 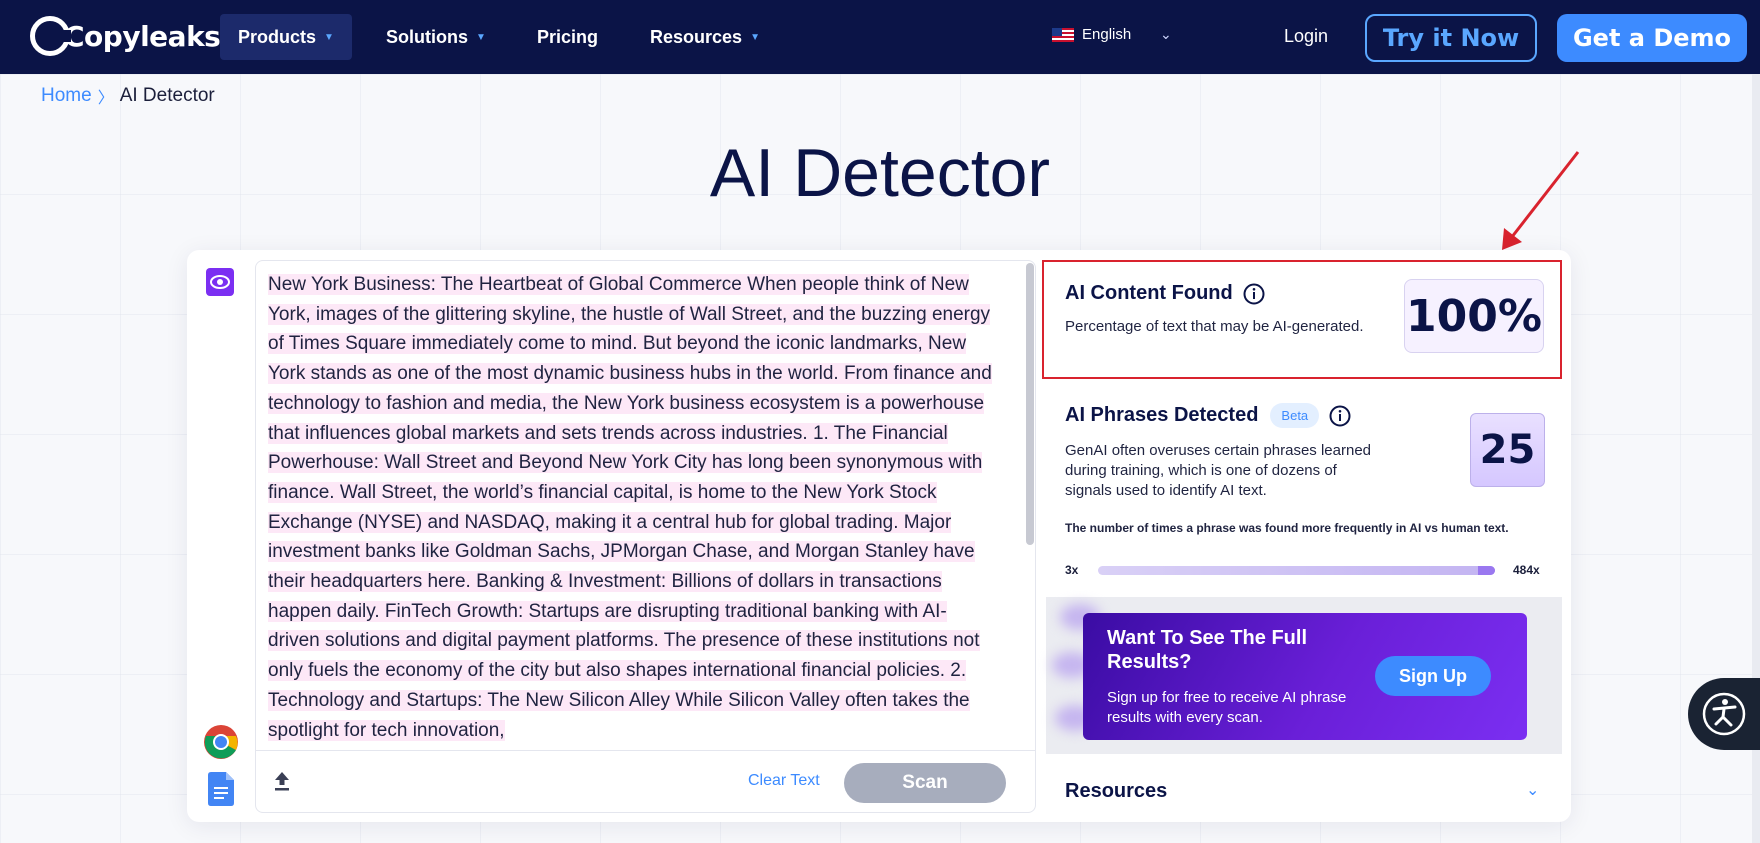 I want to click on frequency-range-end, so click(x=1486, y=570).